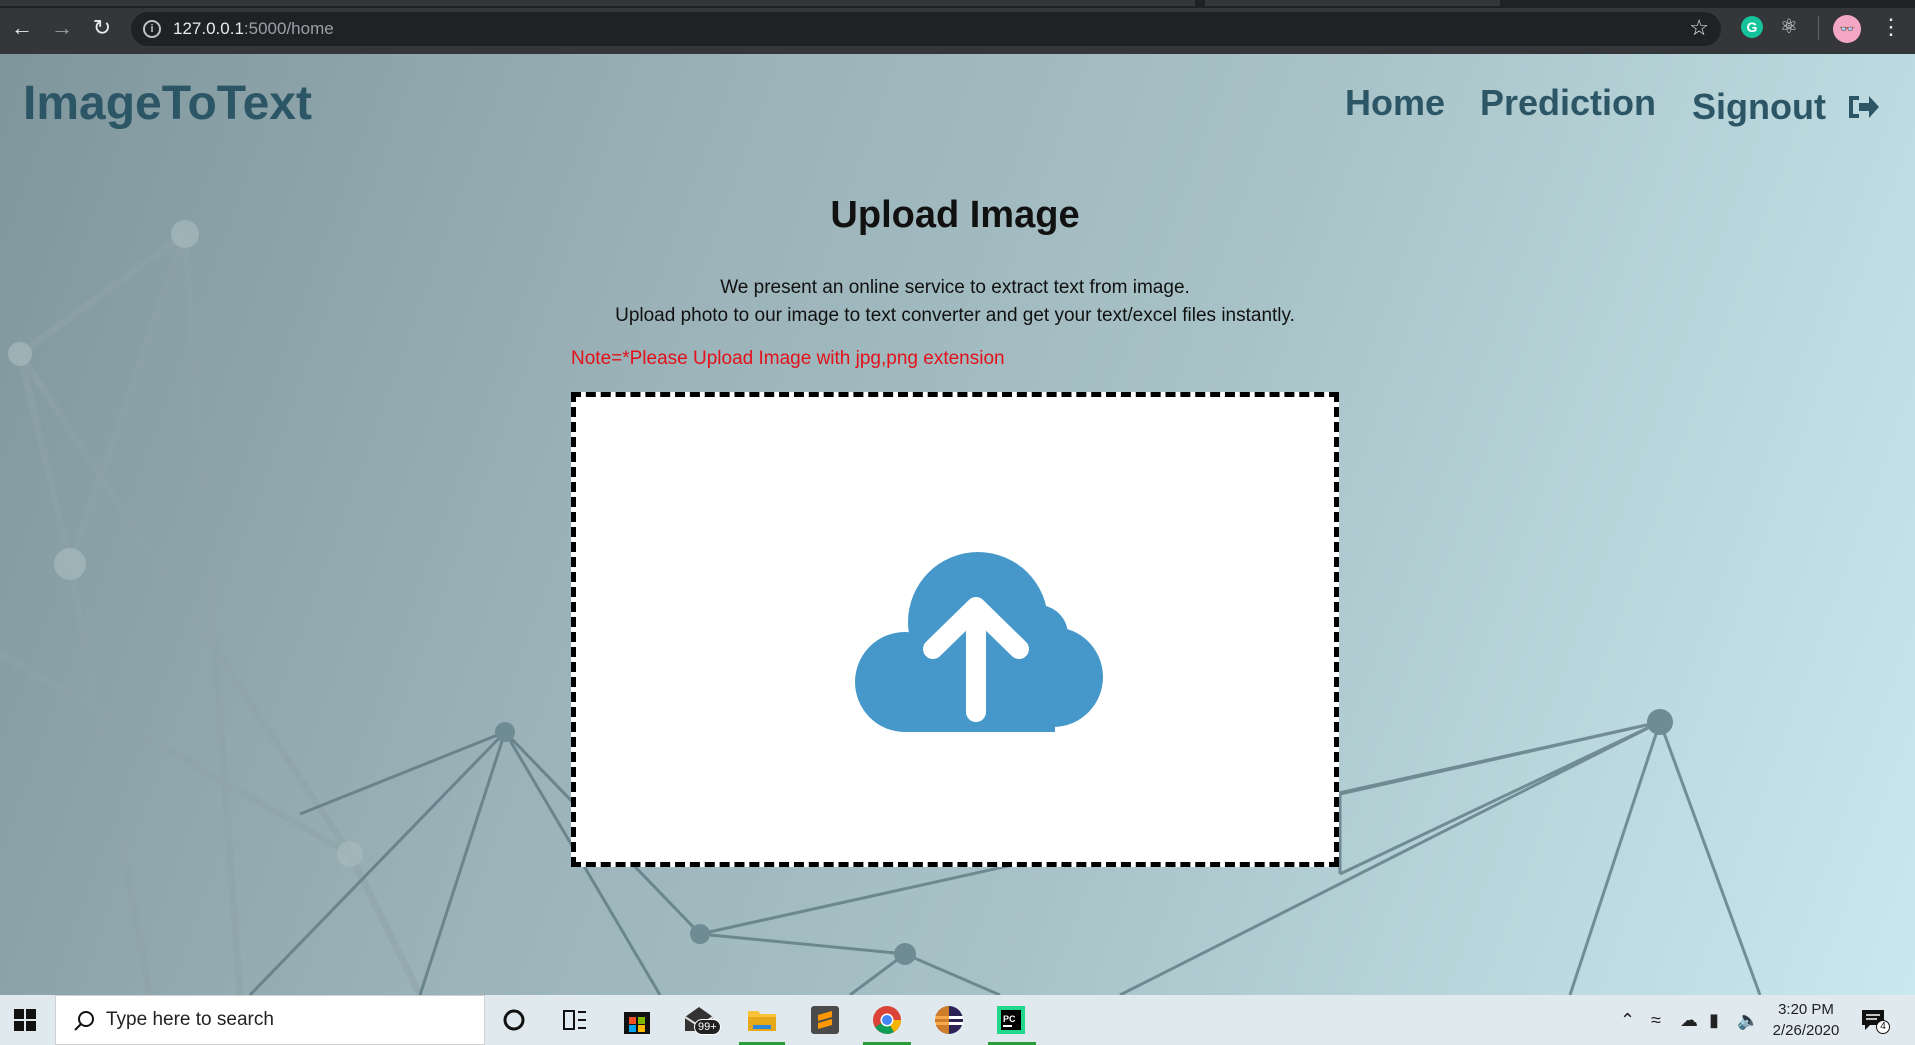  Describe the element at coordinates (1627, 1020) in the screenshot. I see `show-hidden-icons-chevron-icon: ⌃` at that location.